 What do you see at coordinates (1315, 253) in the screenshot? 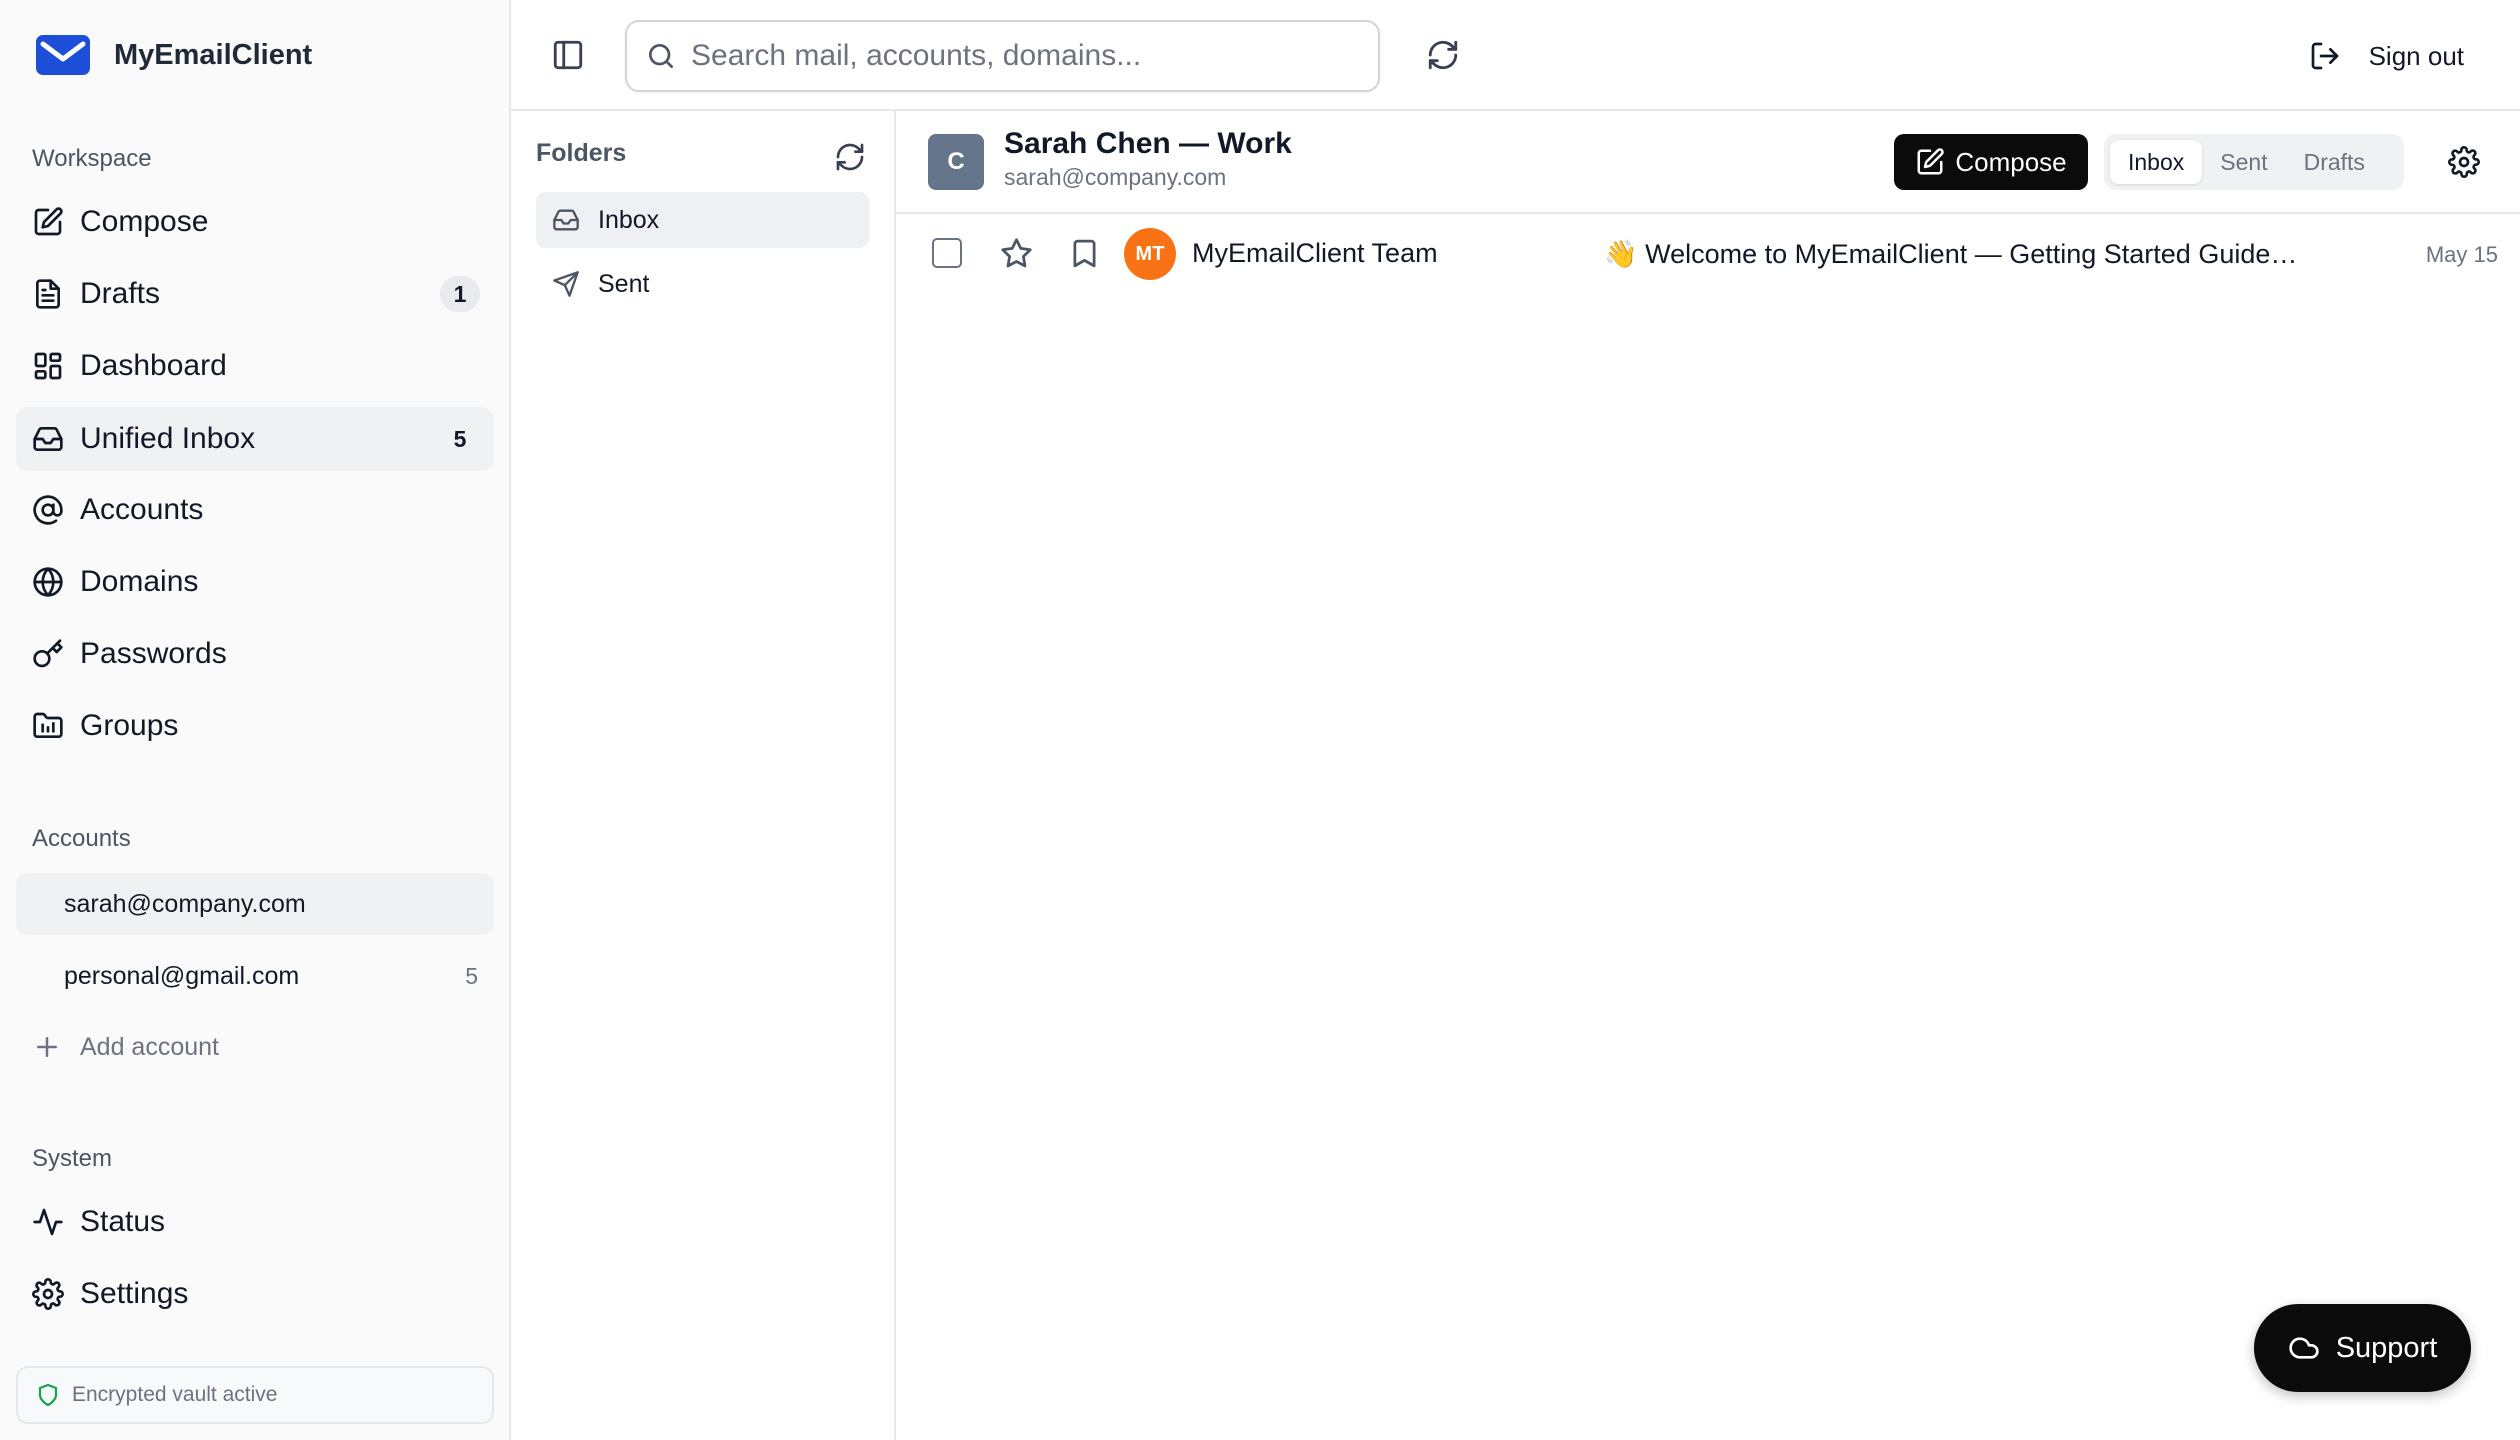
I see `message-sender: MyEmailClient Team` at bounding box center [1315, 253].